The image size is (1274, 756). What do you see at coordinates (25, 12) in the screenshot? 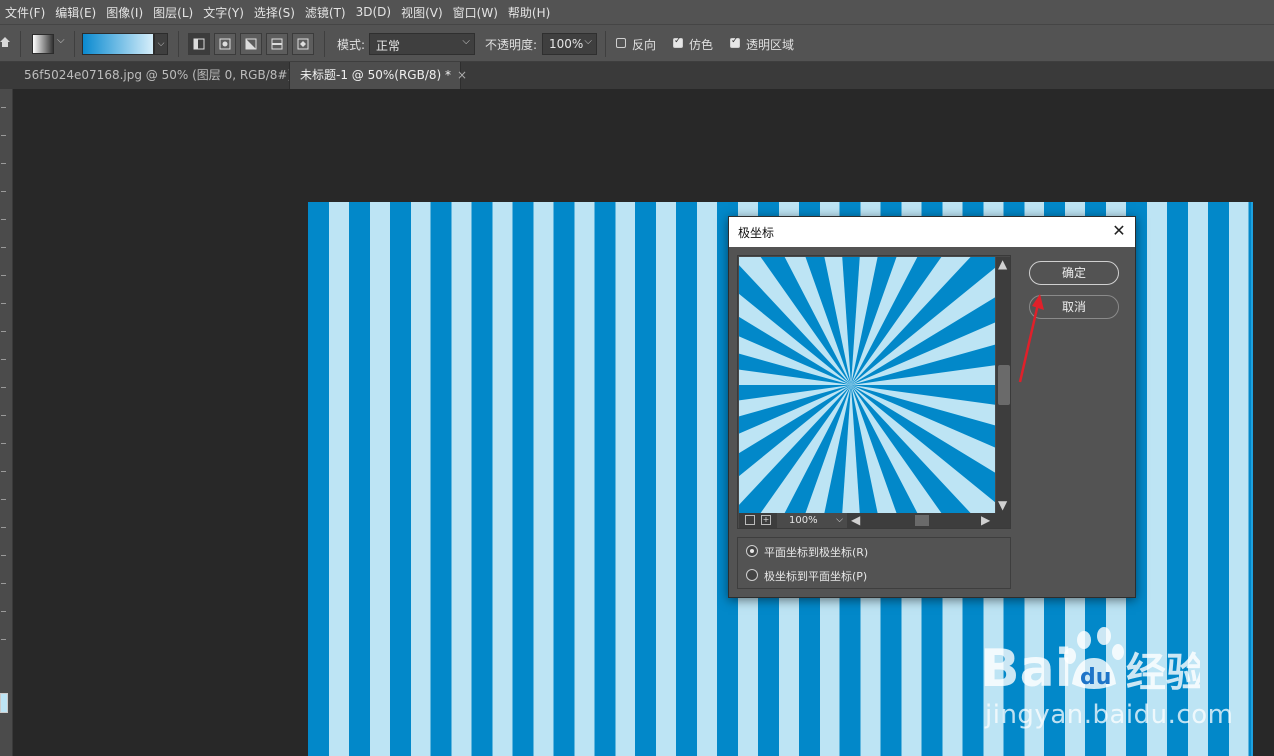
I see `menu-file: 文件(F)` at bounding box center [25, 12].